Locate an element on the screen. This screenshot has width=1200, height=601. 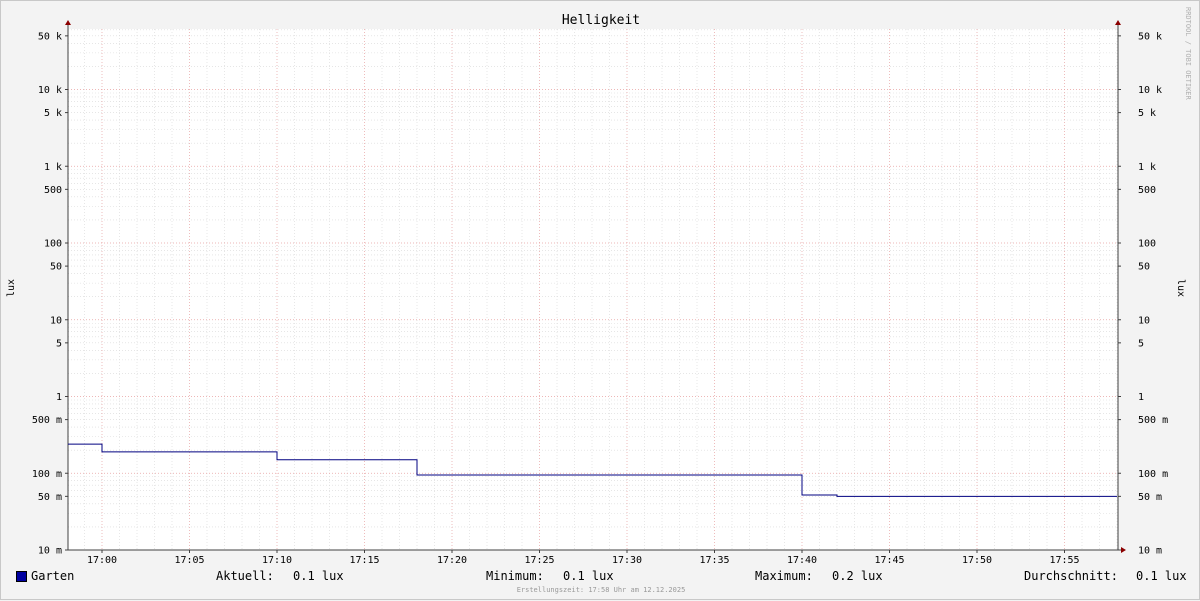
x-tick-label: 17:55 is located at coordinates (1064, 560).